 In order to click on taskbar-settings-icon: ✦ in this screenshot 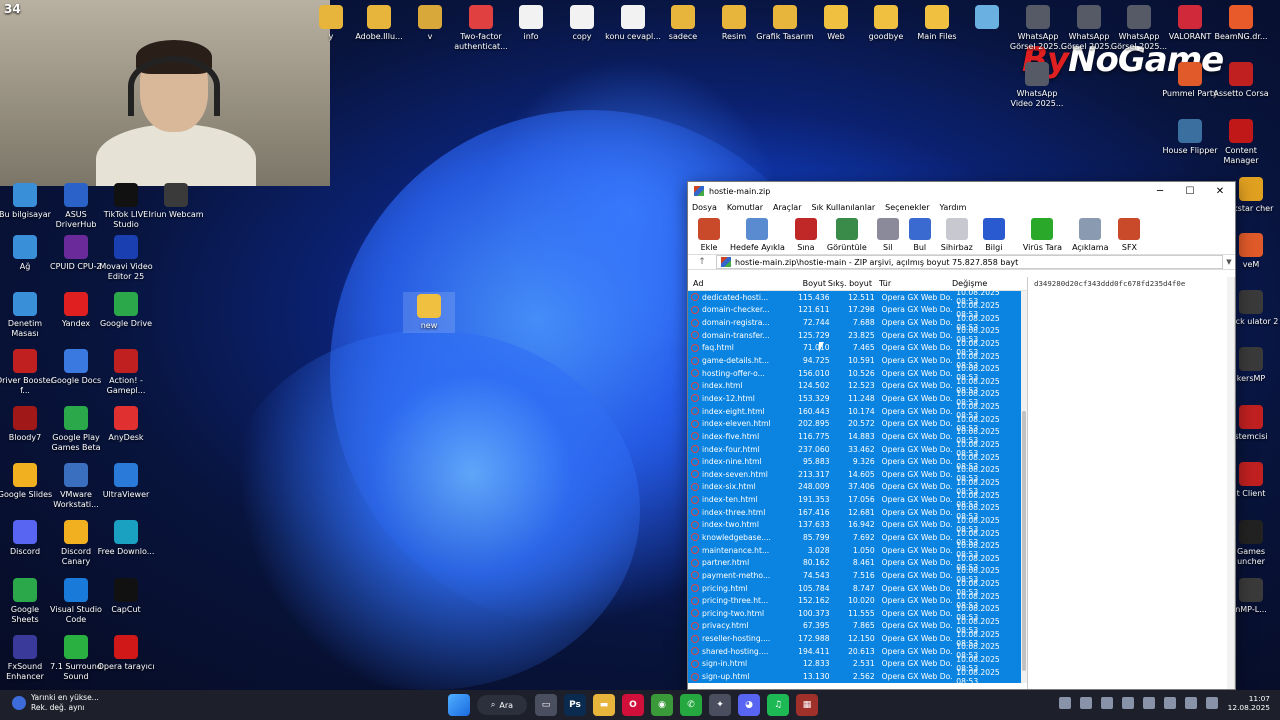, I will do `click(720, 705)`.